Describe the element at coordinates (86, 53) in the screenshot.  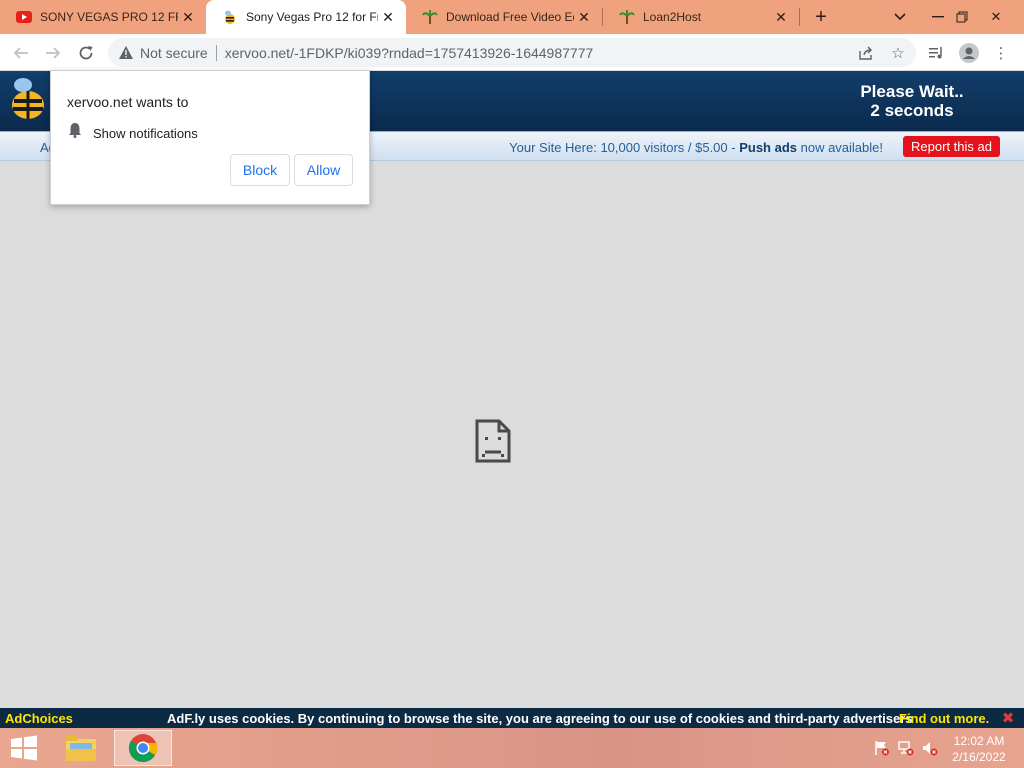
I see `reload-icon` at that location.